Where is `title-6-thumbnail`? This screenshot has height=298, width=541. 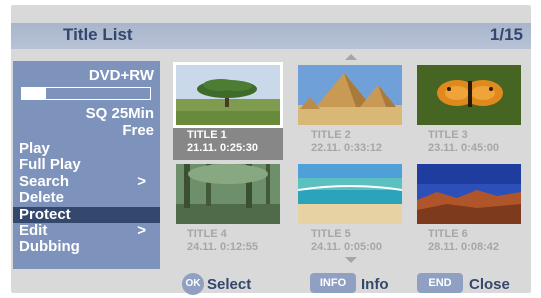
title-6-thumbnail is located at coordinates (469, 194).